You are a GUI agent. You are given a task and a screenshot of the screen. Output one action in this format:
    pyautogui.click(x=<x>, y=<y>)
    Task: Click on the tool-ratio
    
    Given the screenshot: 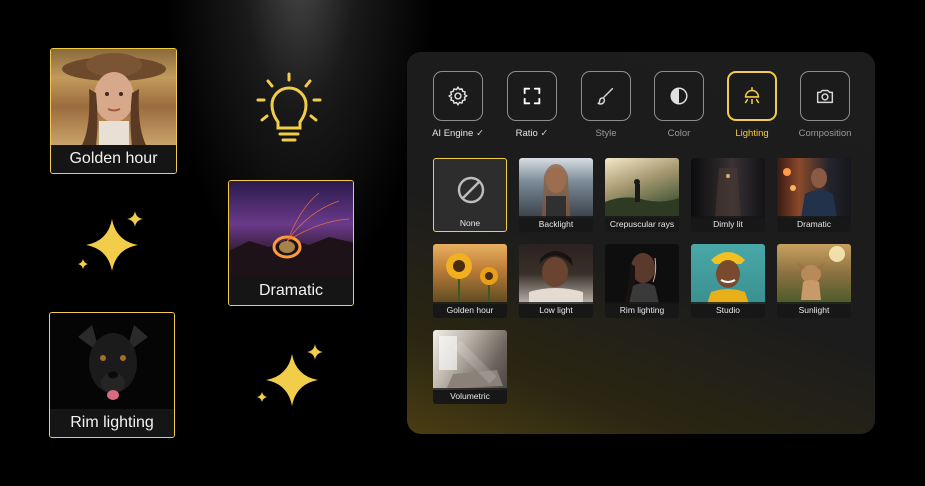 What is the action you would take?
    pyautogui.click(x=532, y=96)
    